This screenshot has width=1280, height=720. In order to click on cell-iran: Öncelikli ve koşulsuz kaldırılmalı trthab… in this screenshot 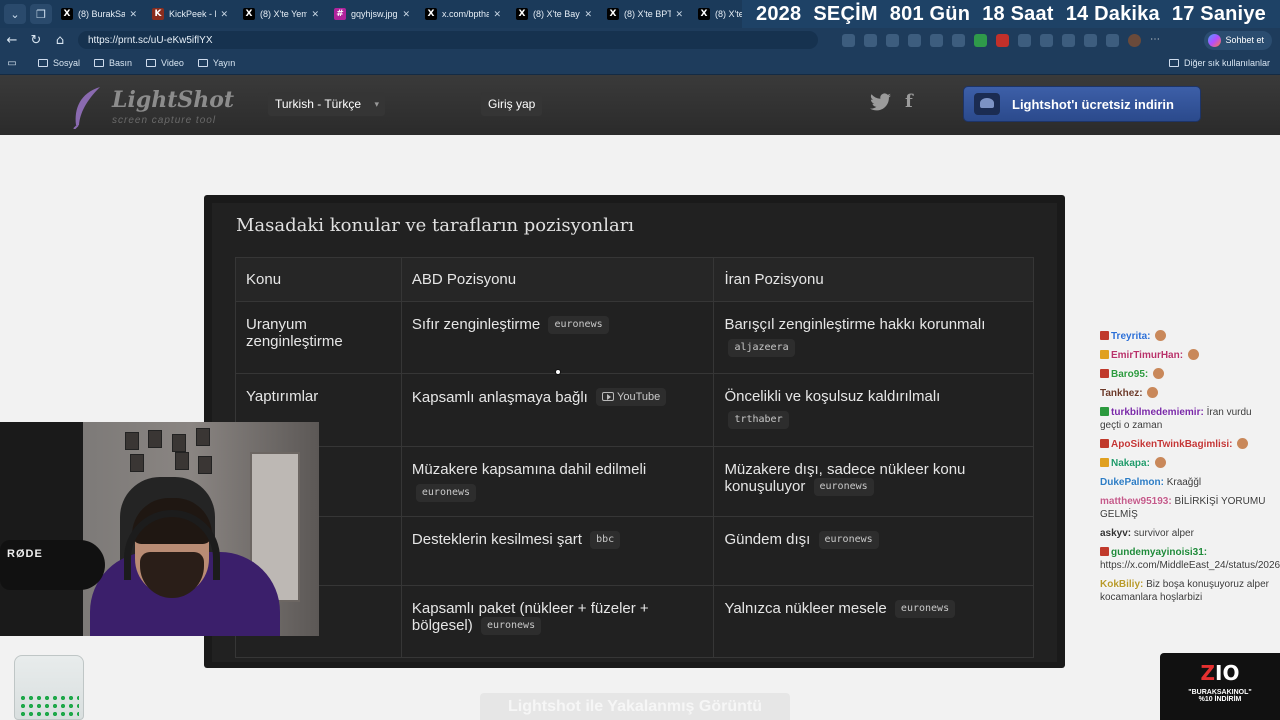, I will do `click(873, 410)`.